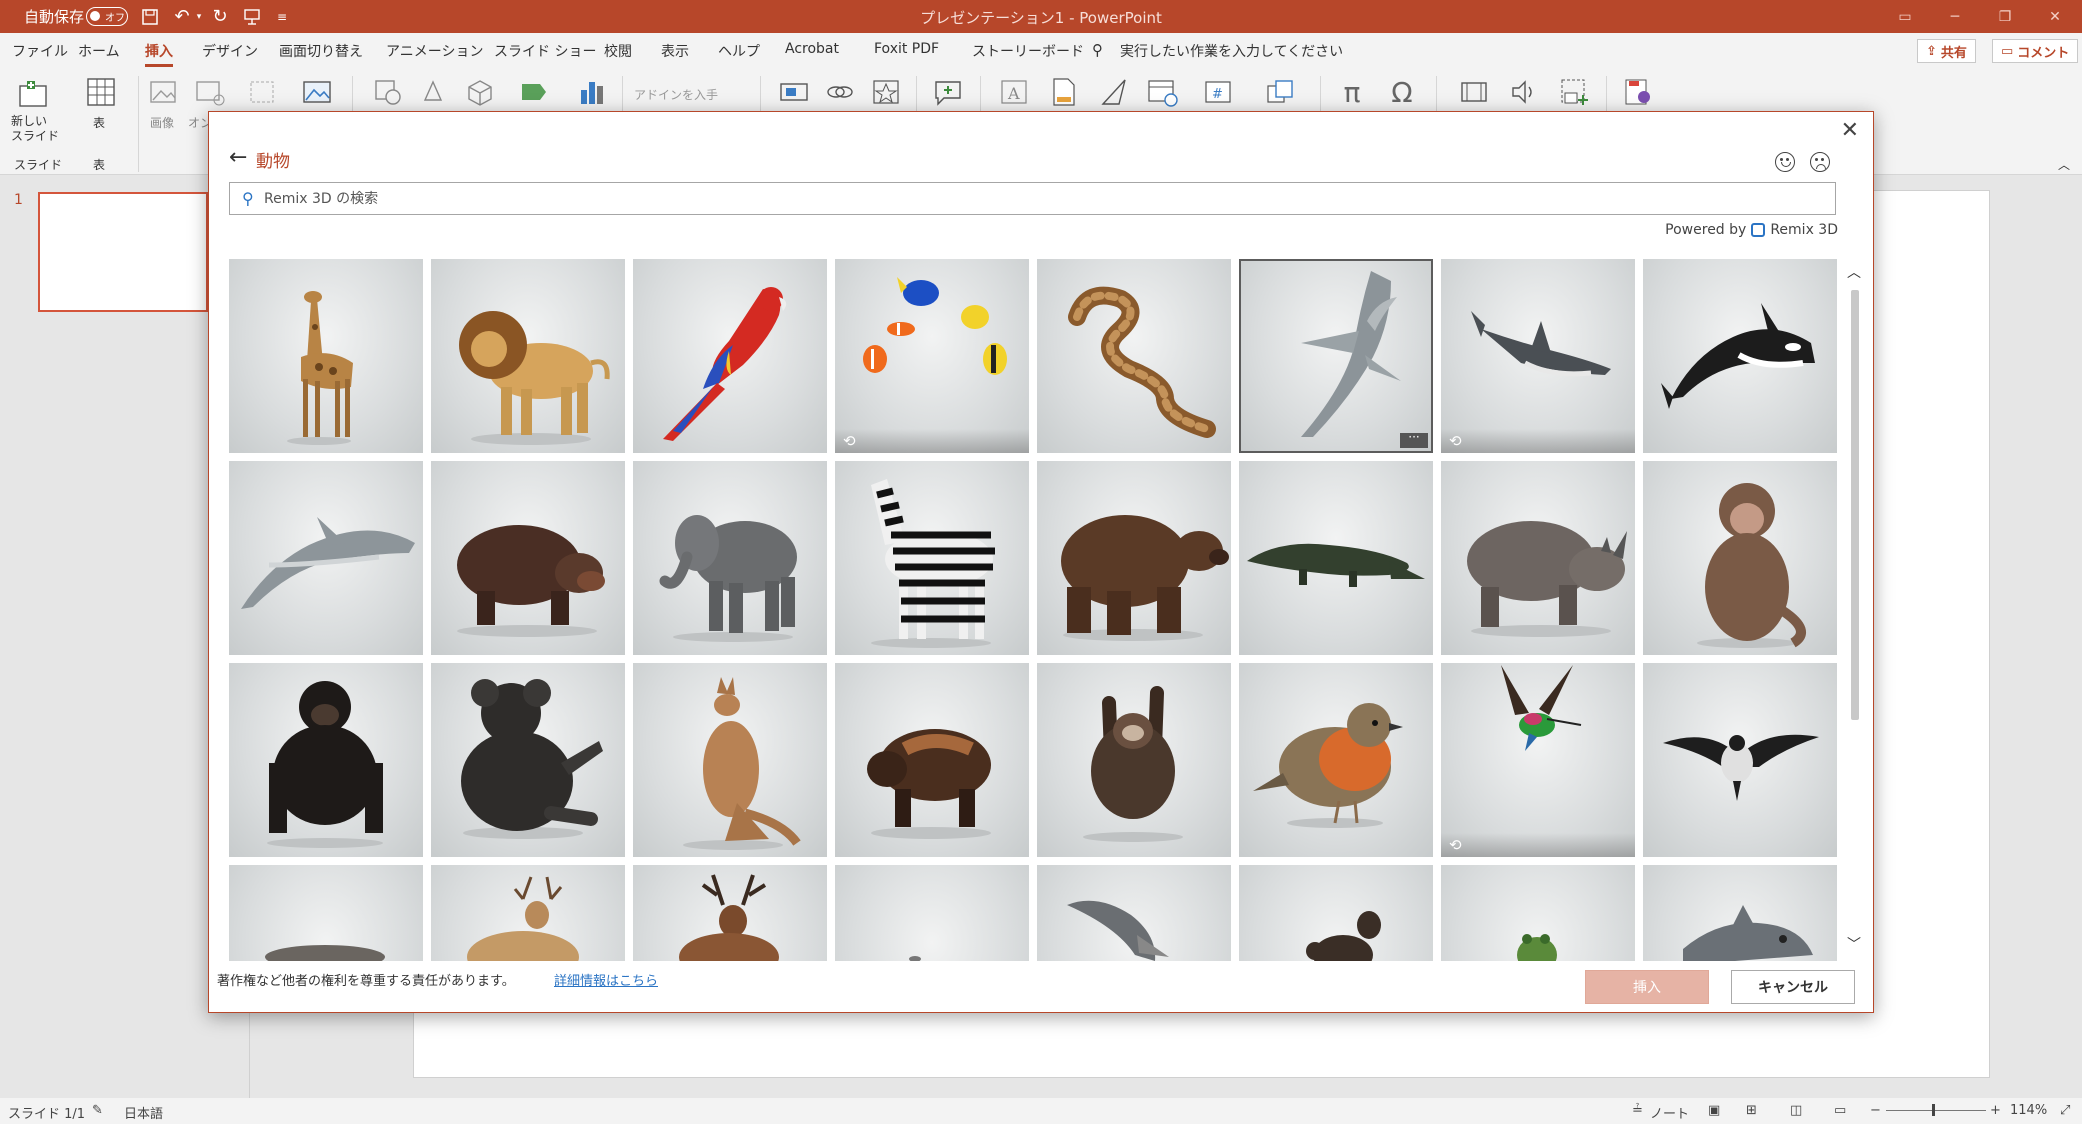  Describe the element at coordinates (545, 51) in the screenshot. I see `tab-slideshow: スライド ショー` at that location.